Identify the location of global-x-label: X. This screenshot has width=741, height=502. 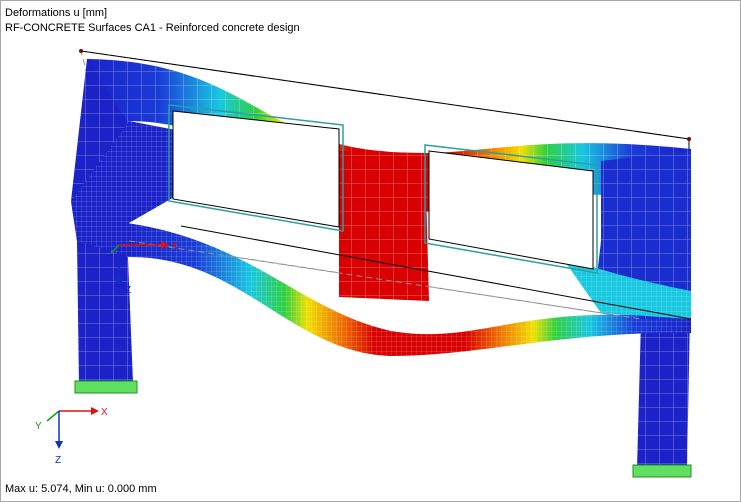
(104, 412).